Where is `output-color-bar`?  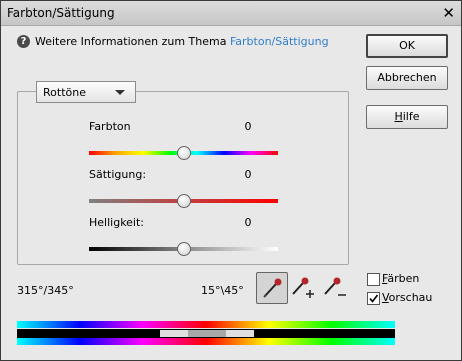
output-color-bar is located at coordinates (206, 341).